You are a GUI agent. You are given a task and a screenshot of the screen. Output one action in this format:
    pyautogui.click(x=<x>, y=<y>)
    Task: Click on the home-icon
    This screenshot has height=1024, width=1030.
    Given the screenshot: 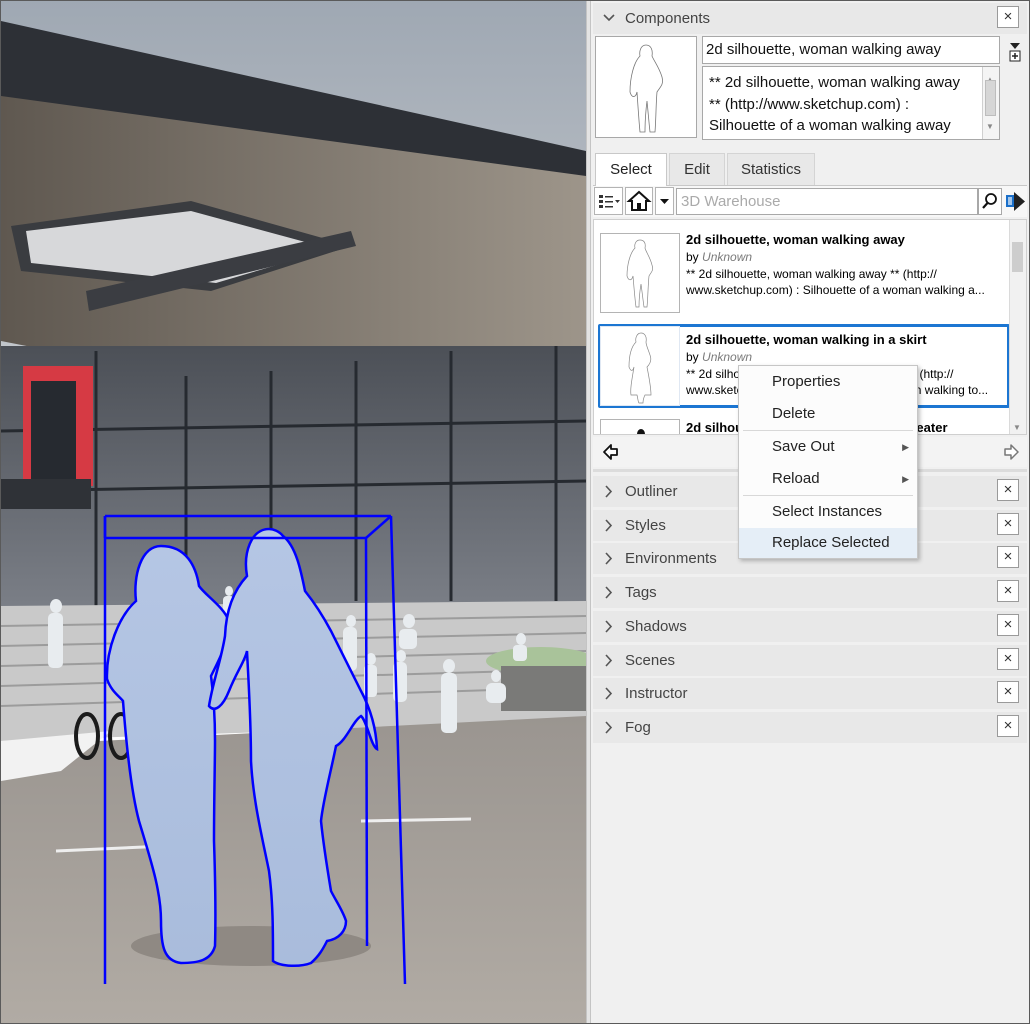 What is the action you would take?
    pyautogui.click(x=639, y=200)
    